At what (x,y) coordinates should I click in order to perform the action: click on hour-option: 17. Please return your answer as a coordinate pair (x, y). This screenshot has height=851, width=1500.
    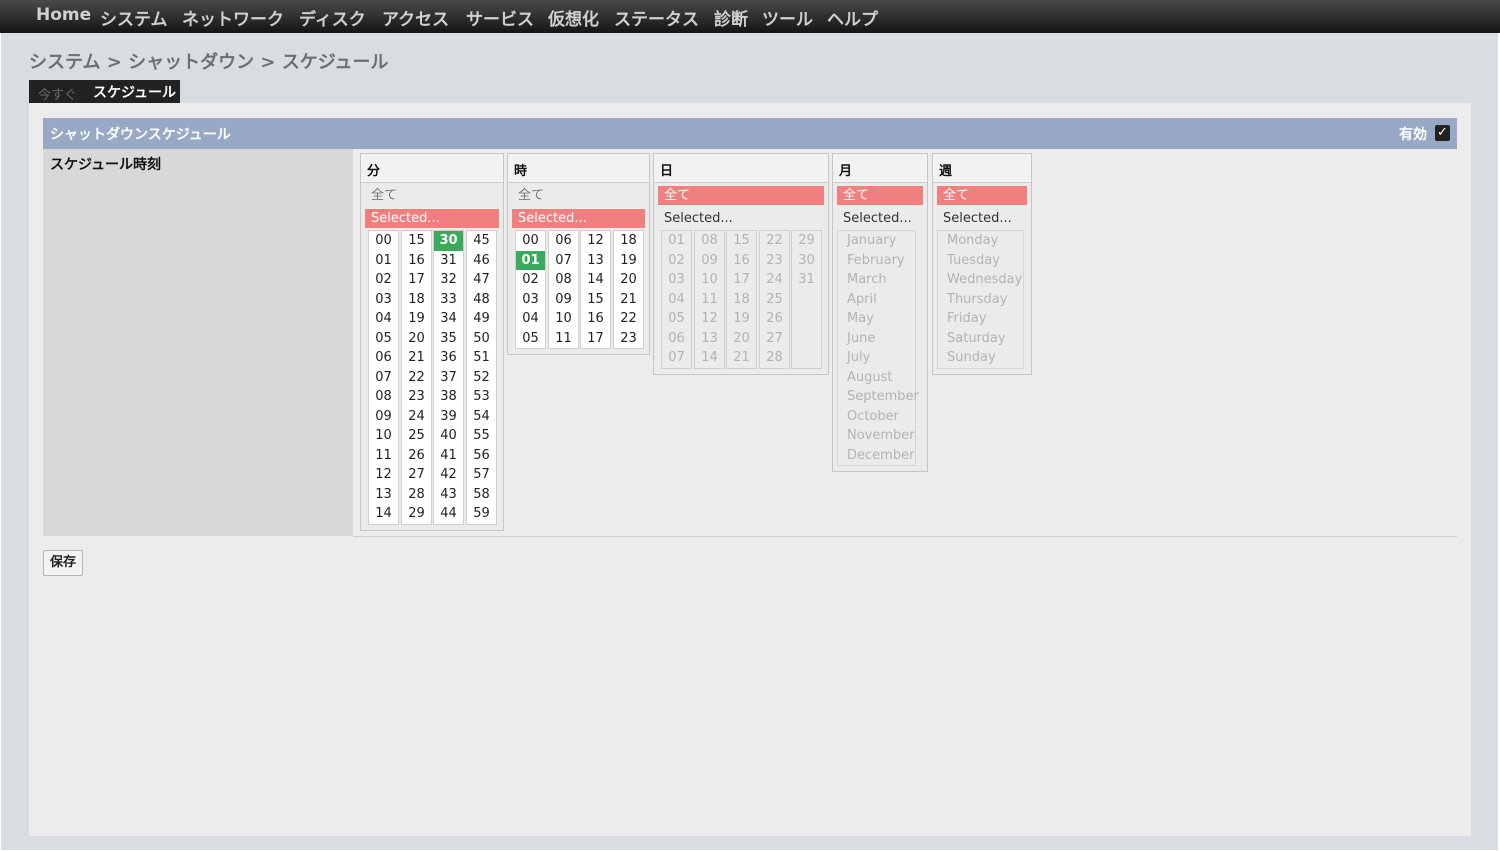
    Looking at the image, I should click on (595, 339).